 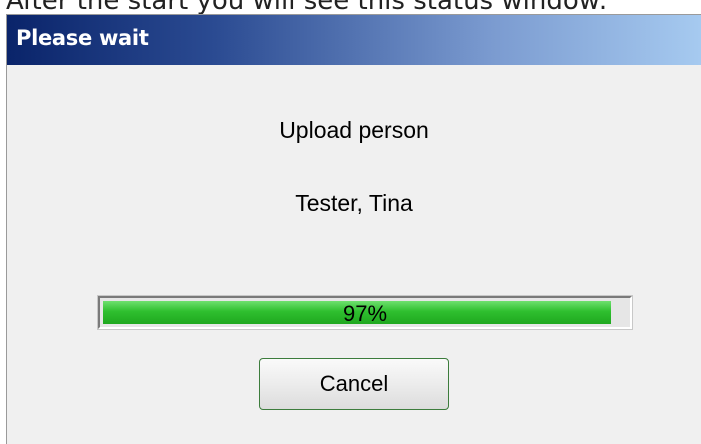 I want to click on upload-progress-bar: 97%, so click(x=365, y=312).